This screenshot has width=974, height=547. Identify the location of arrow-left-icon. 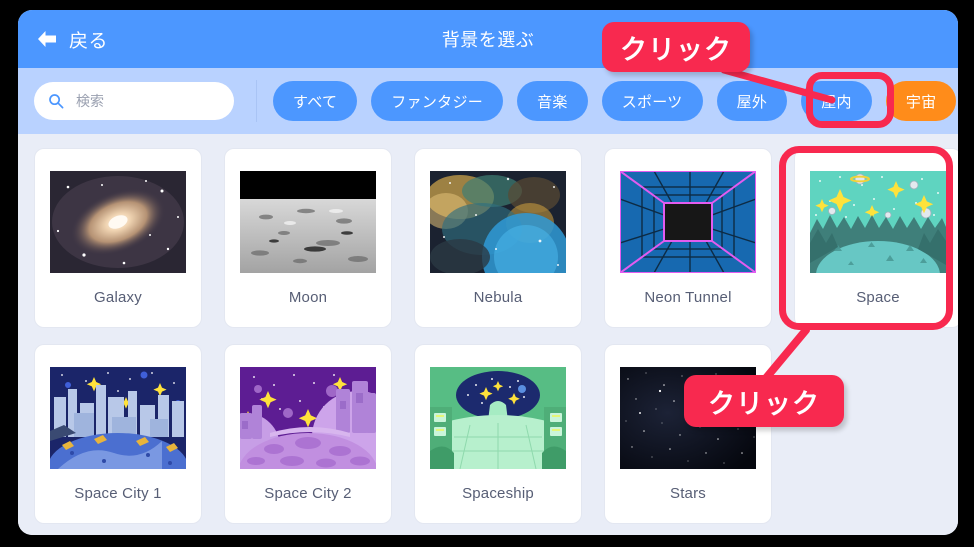
(47, 39).